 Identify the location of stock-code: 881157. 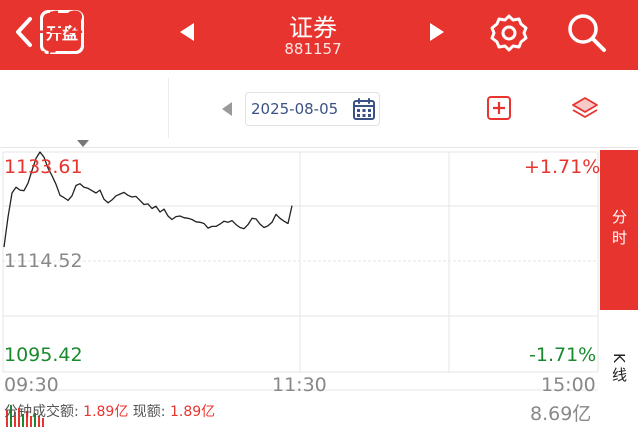
(313, 49).